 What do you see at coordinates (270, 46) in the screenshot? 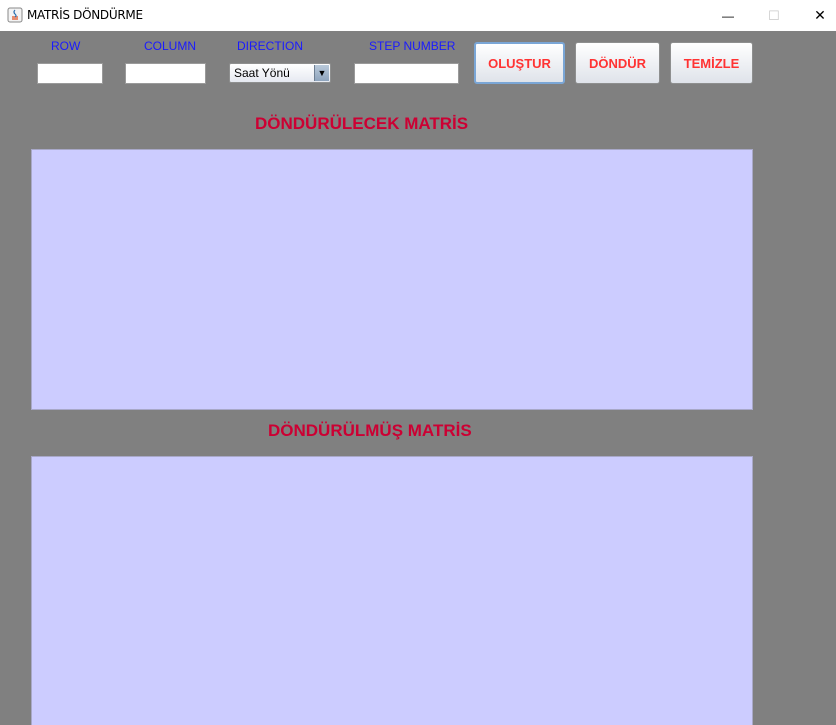
I see `direction-label: DIRECTION` at bounding box center [270, 46].